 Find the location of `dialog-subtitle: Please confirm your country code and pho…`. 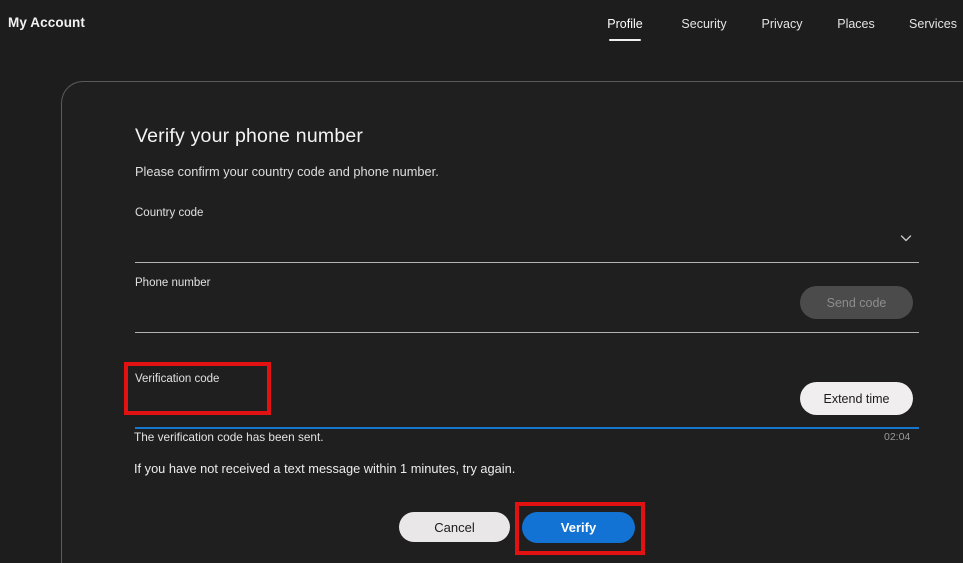

dialog-subtitle: Please confirm your country code and pho… is located at coordinates (287, 171).